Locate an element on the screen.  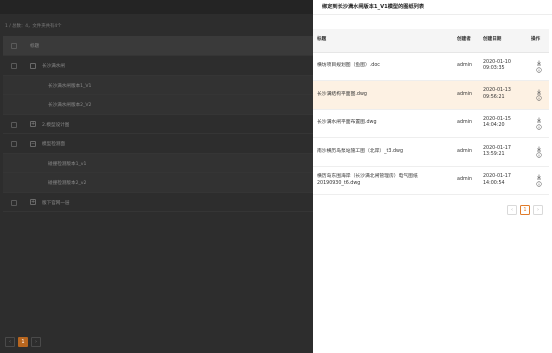
folder-row: − 模型检测面 is located at coordinates (158, 144).